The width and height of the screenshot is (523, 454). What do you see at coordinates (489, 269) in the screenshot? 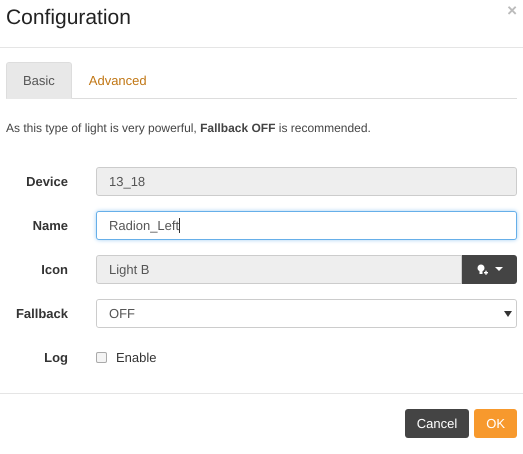
I see `icon-picker-button` at bounding box center [489, 269].